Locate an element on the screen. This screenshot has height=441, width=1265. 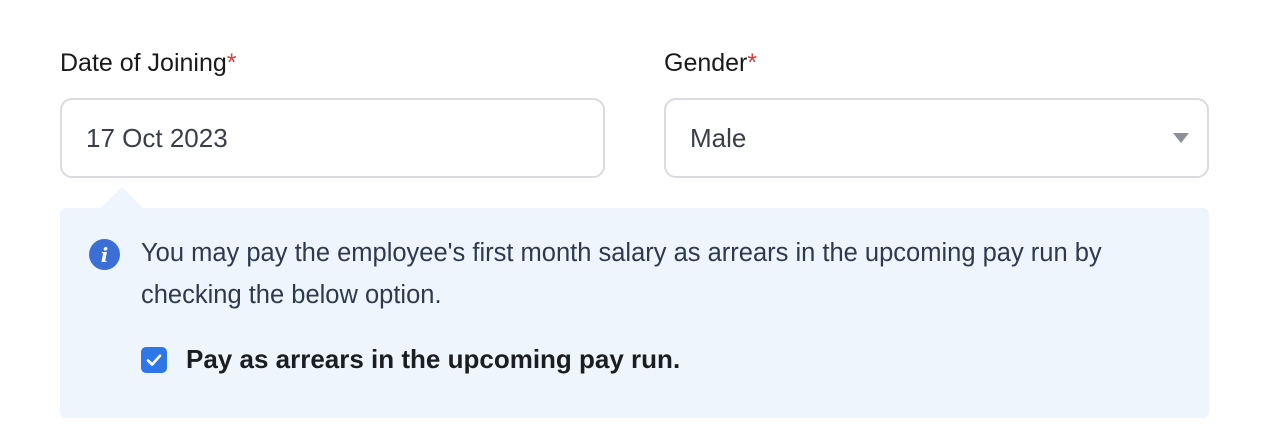
date-of-joining-field: Date of Joining* 17 Oct 2023 is located at coordinates (332, 112).